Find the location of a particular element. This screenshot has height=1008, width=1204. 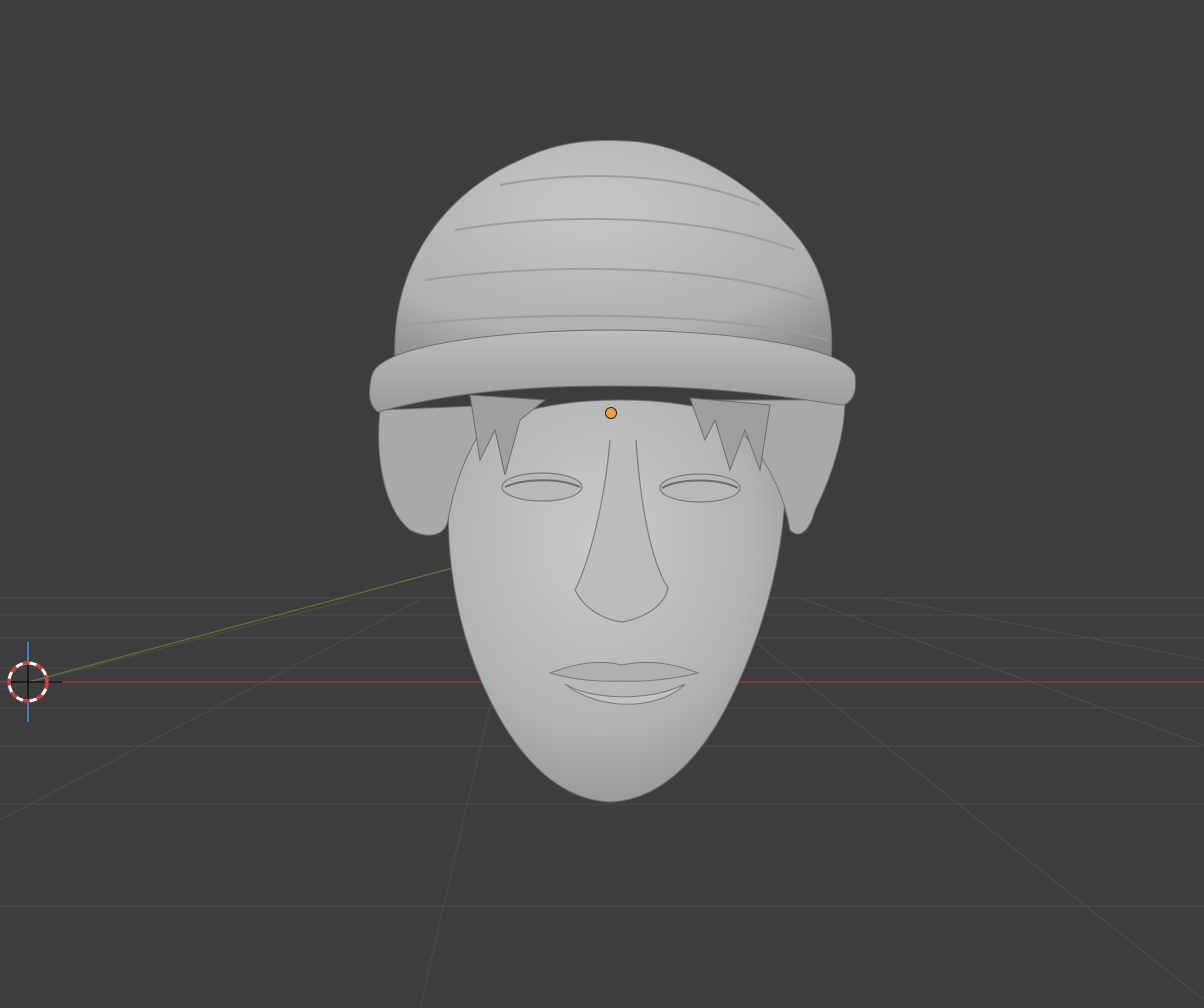

right-eye is located at coordinates (700, 488).